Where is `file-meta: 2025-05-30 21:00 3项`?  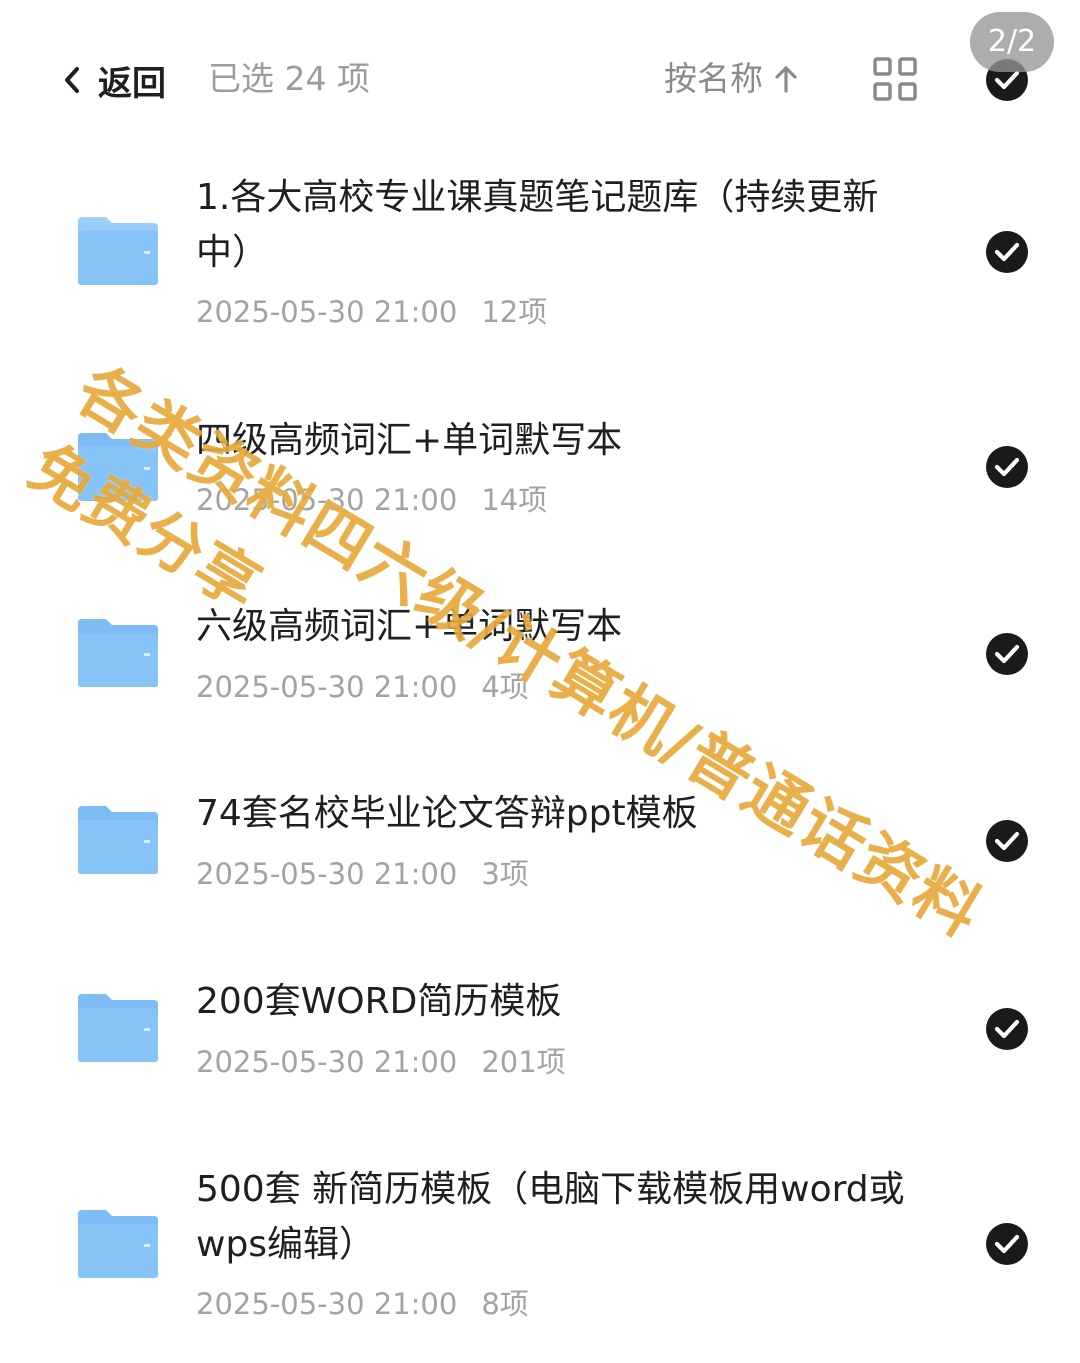 file-meta: 2025-05-30 21:00 3项 is located at coordinates (362, 874).